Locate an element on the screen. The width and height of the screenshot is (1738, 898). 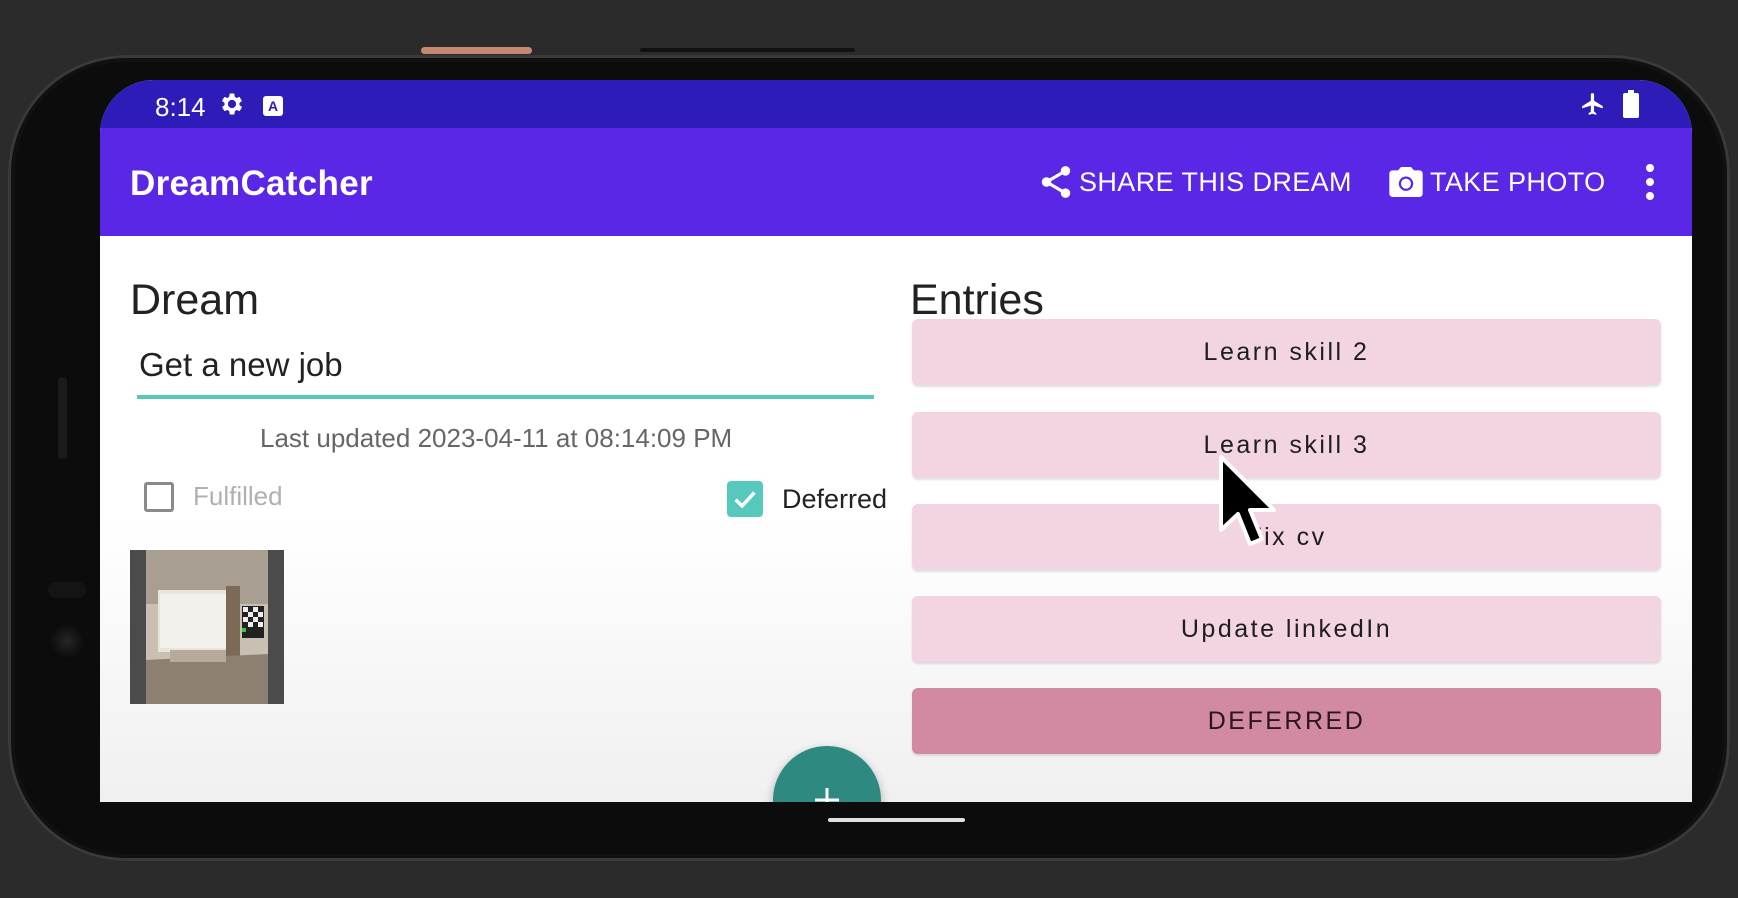
take-photo-label: TAKE PHOTO is located at coordinates (1518, 181).